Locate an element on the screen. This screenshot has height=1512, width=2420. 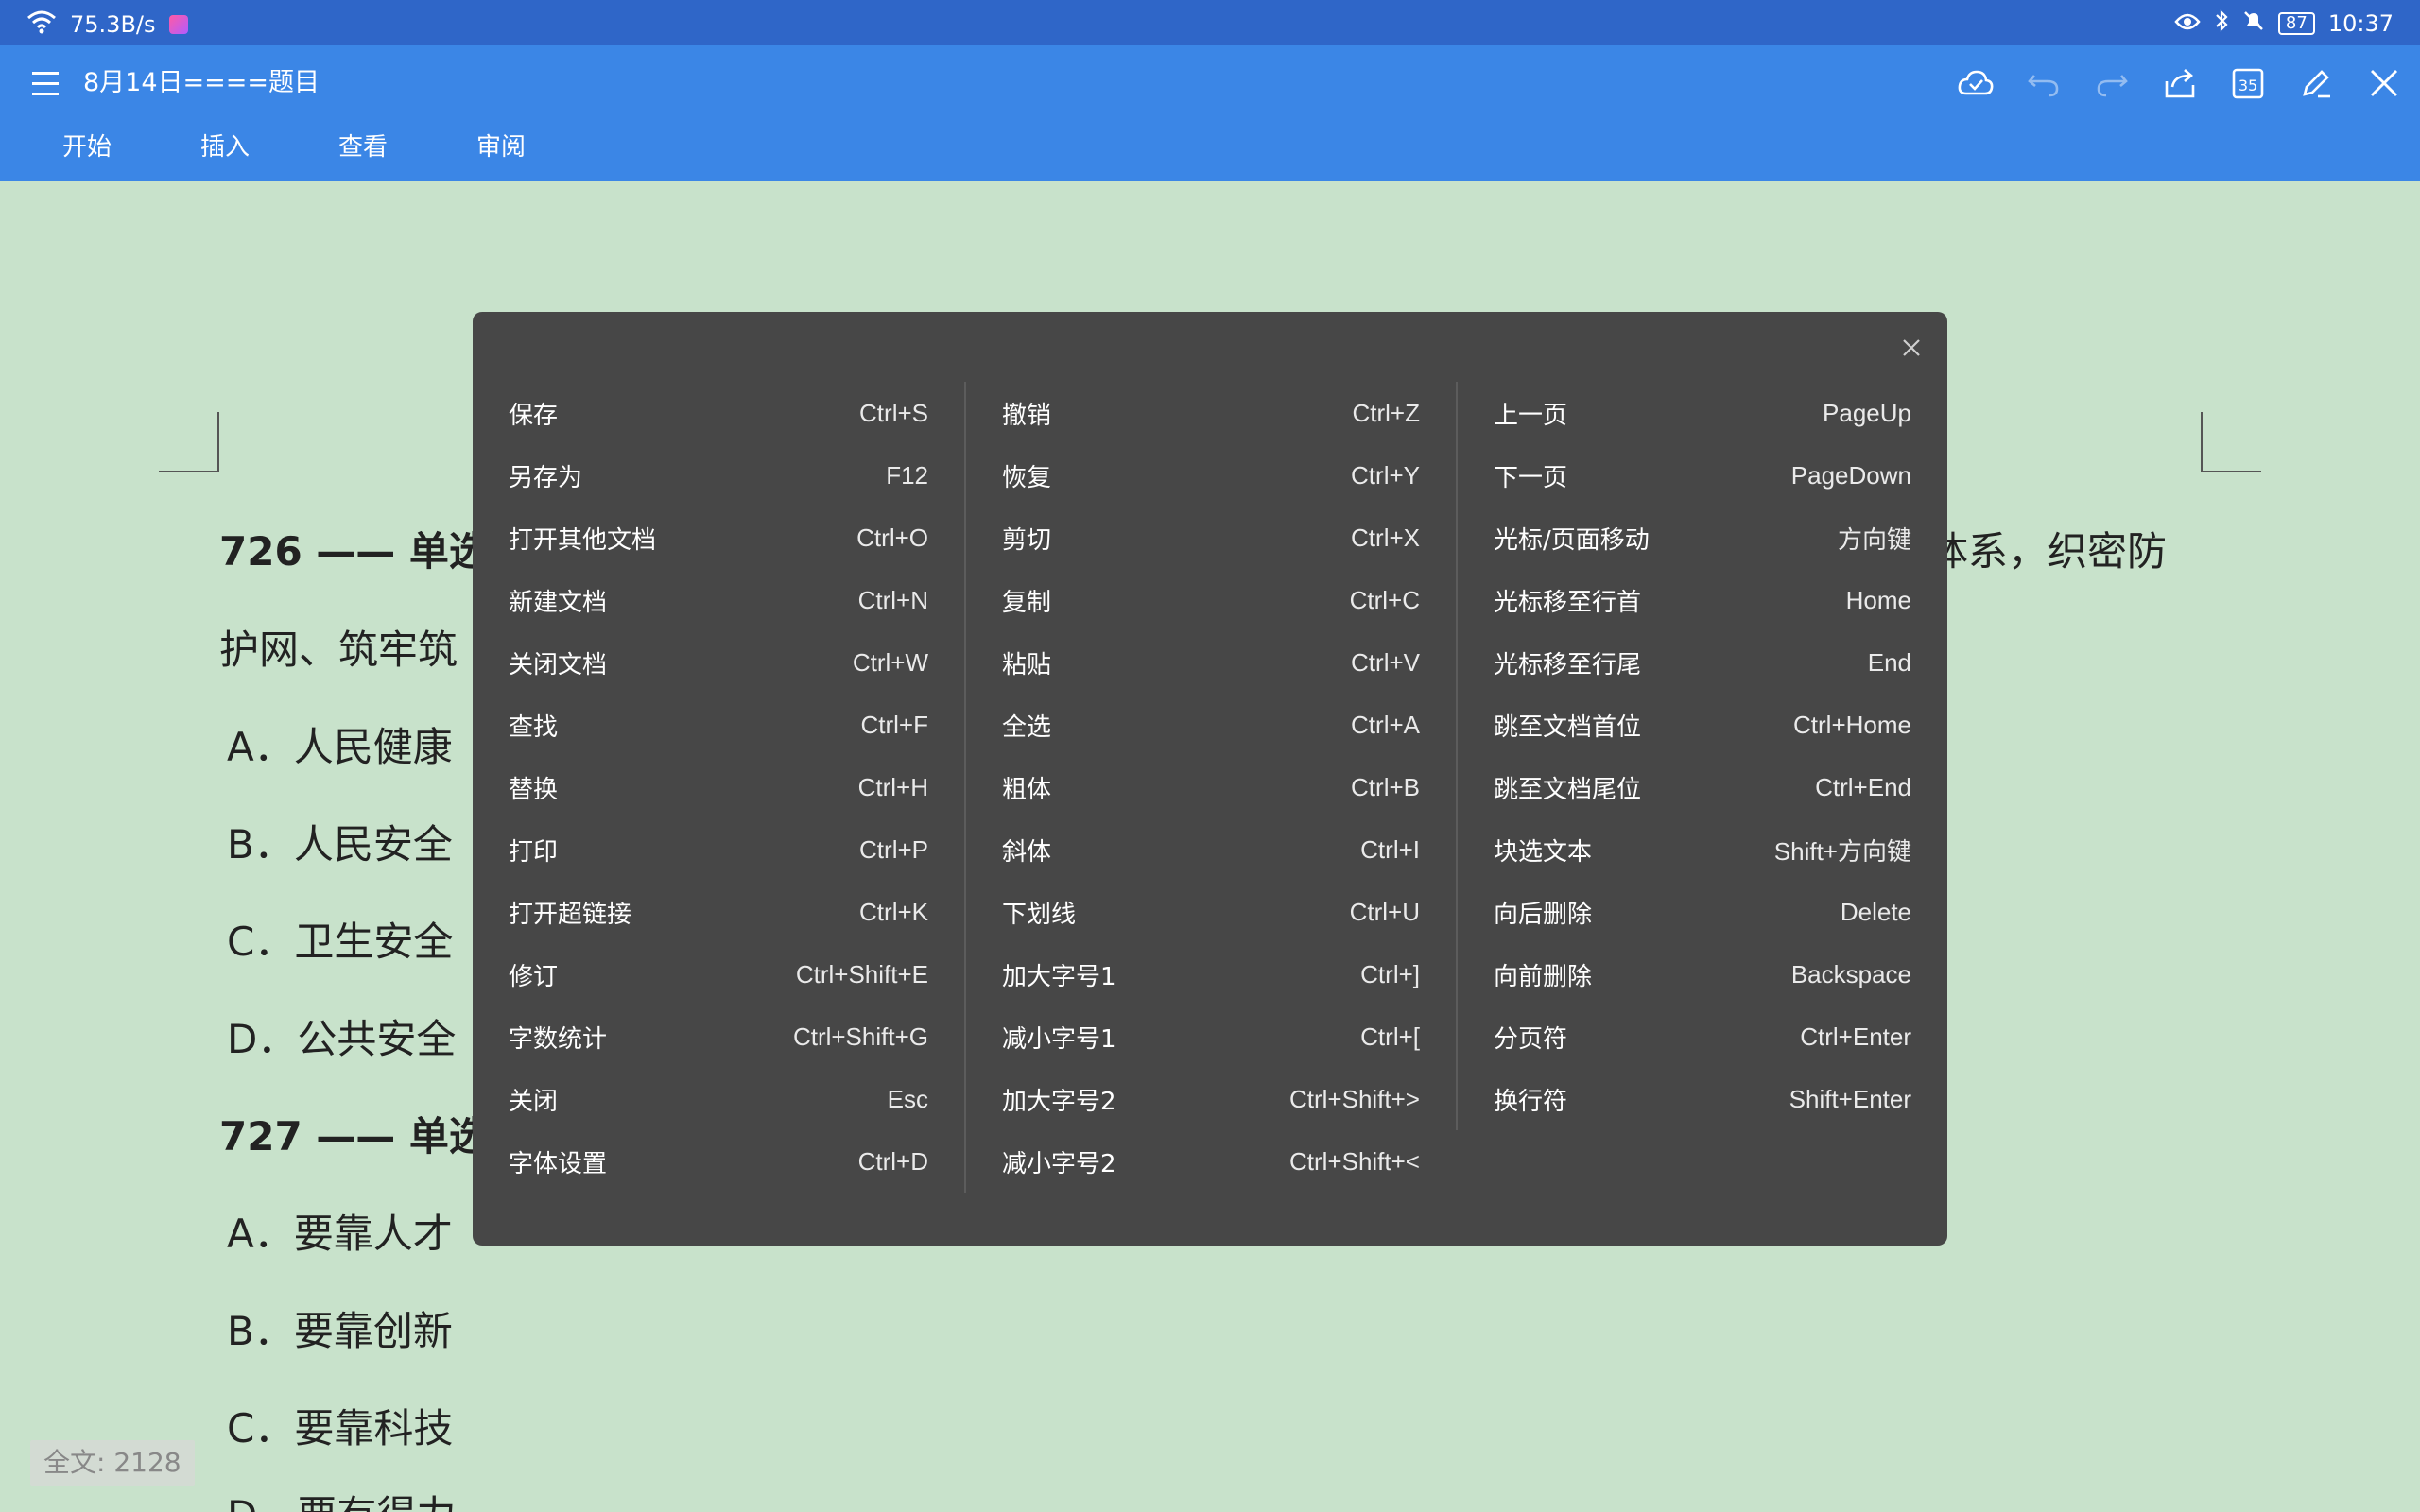
calendar-icon: 35 is located at coordinates (2248, 83).